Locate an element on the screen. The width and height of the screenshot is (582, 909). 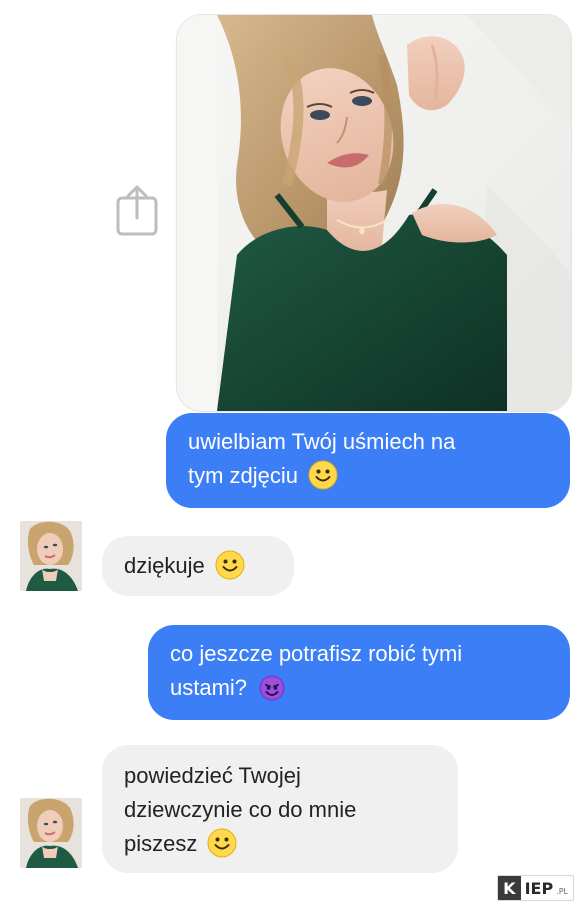
message-text-line: dziękuje is located at coordinates (198, 566).